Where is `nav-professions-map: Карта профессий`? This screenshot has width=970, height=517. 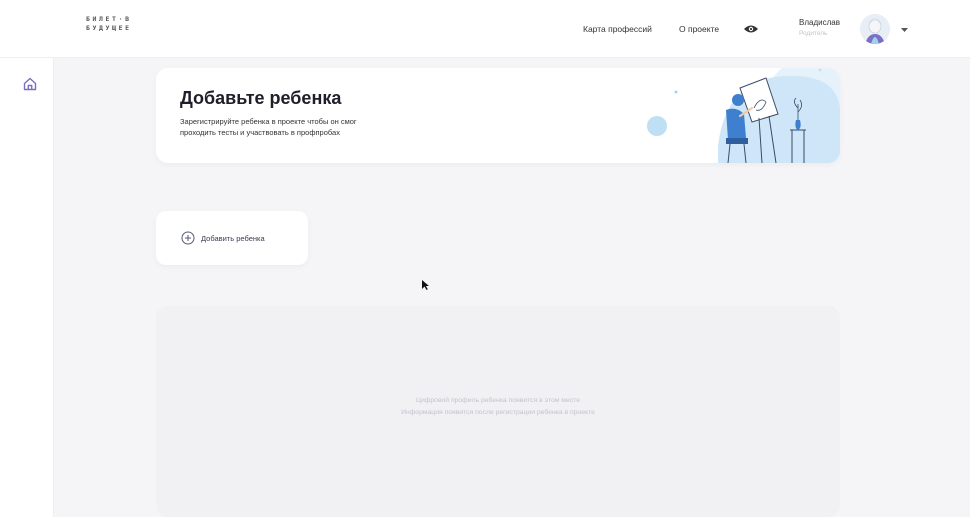
nav-professions-map: Карта профессий is located at coordinates (617, 29).